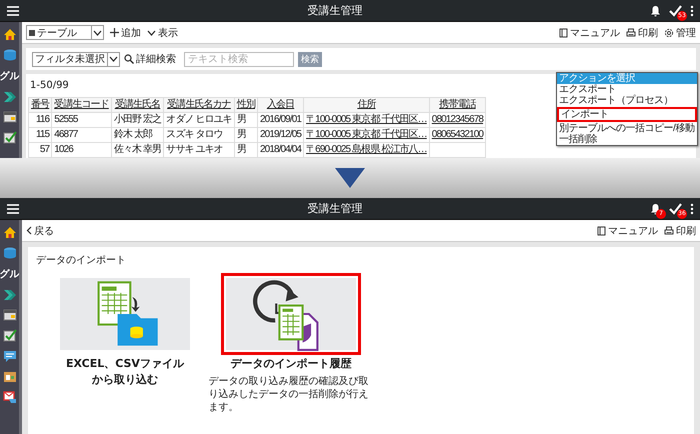 The width and height of the screenshot is (700, 434). What do you see at coordinates (49, 85) in the screenshot?
I see `record-count: 1-50/99` at bounding box center [49, 85].